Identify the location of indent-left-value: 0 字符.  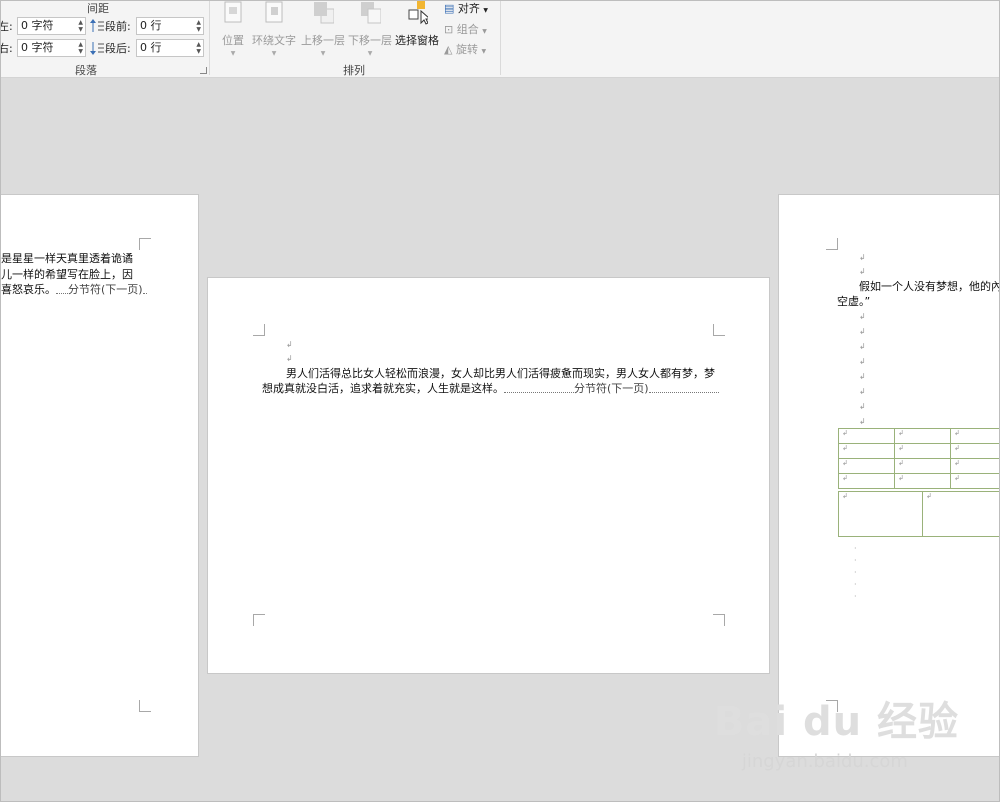
(37, 25).